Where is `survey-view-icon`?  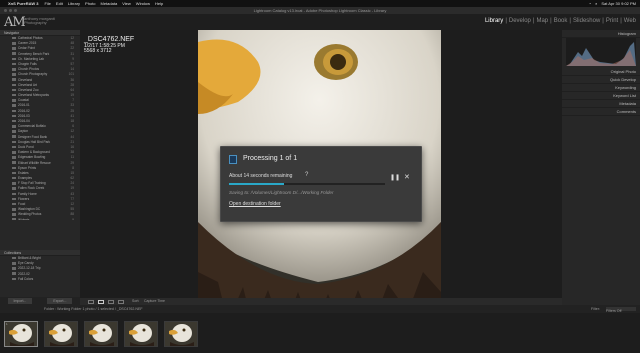
survey-view-icon is located at coordinates (121, 301).